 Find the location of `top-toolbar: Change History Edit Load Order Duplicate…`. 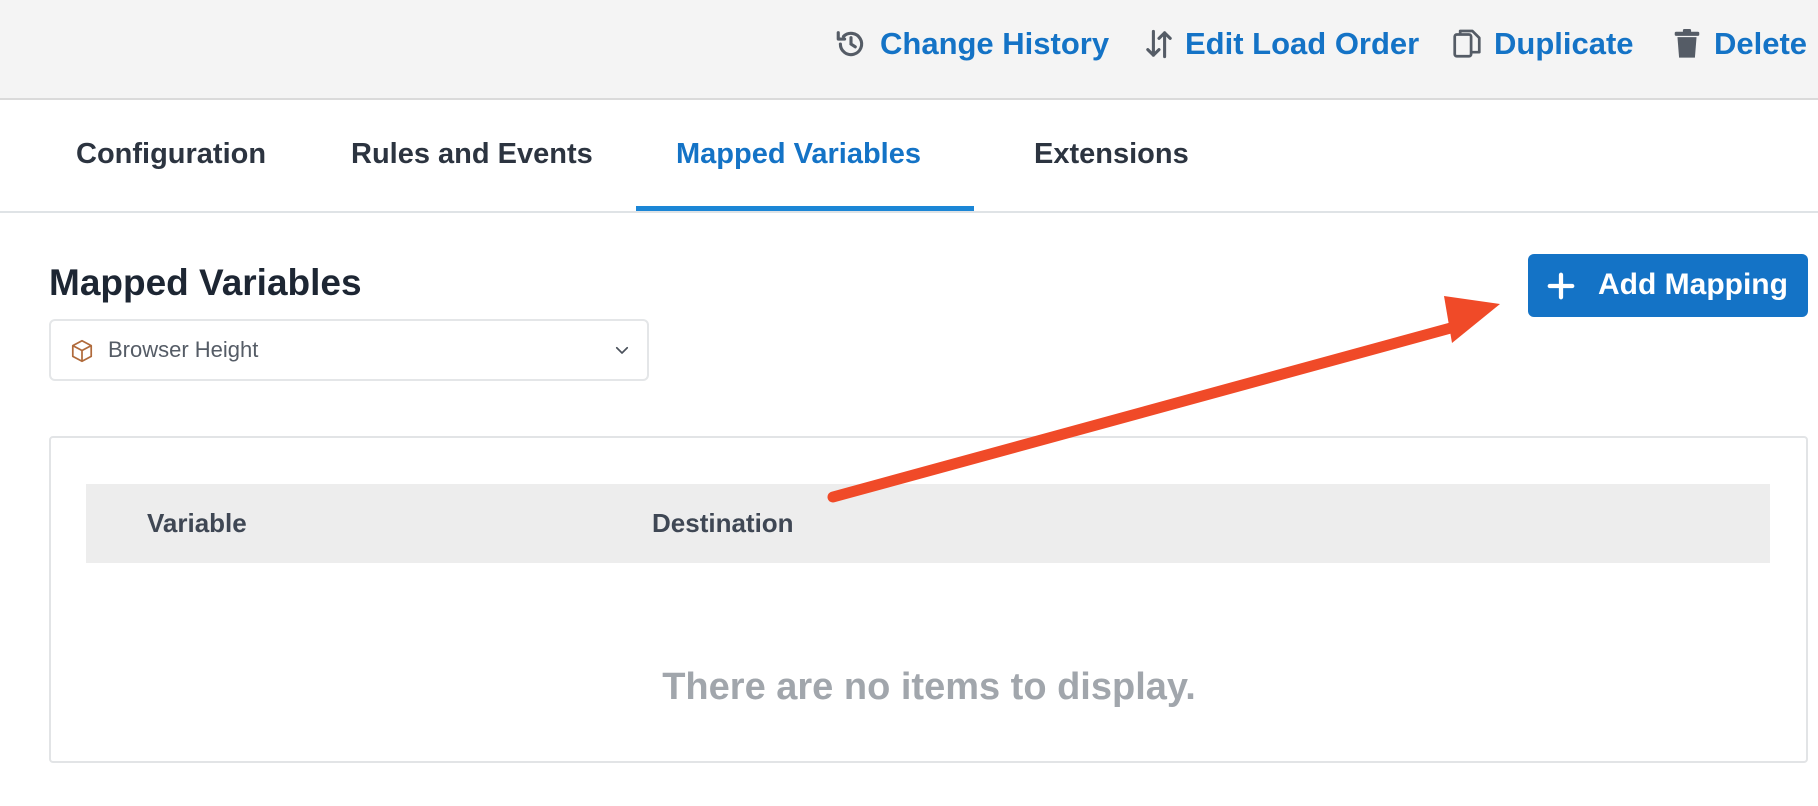

top-toolbar: Change History Edit Load Order Duplicate… is located at coordinates (909, 50).